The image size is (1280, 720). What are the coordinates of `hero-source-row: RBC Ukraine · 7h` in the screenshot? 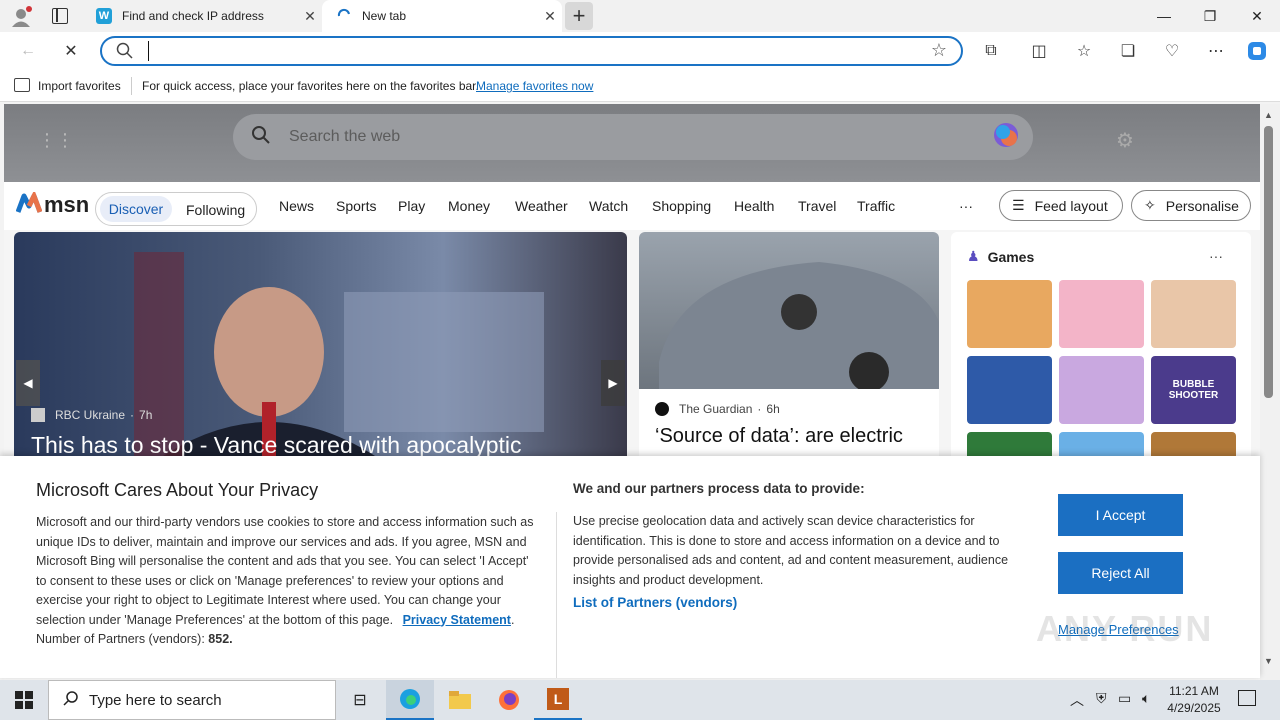 It's located at (91, 415).